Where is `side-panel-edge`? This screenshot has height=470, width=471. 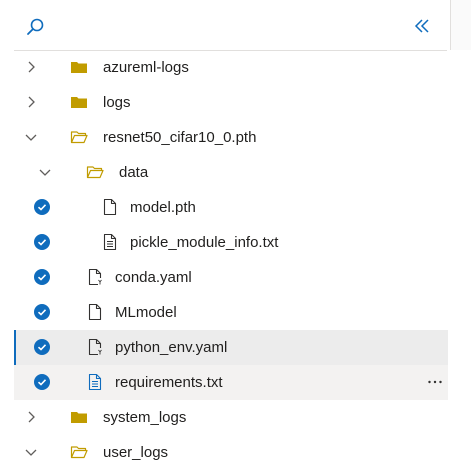 side-panel-edge is located at coordinates (460, 25).